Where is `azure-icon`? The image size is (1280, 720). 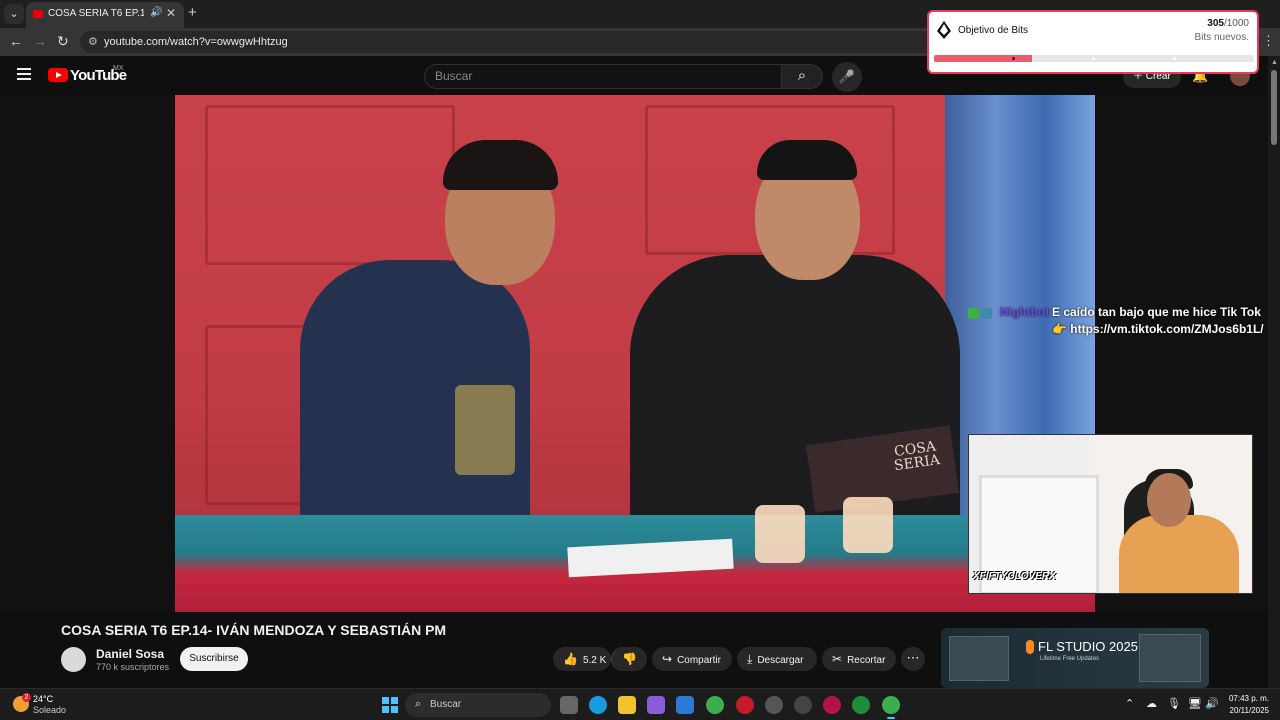 azure-icon is located at coordinates (685, 705).